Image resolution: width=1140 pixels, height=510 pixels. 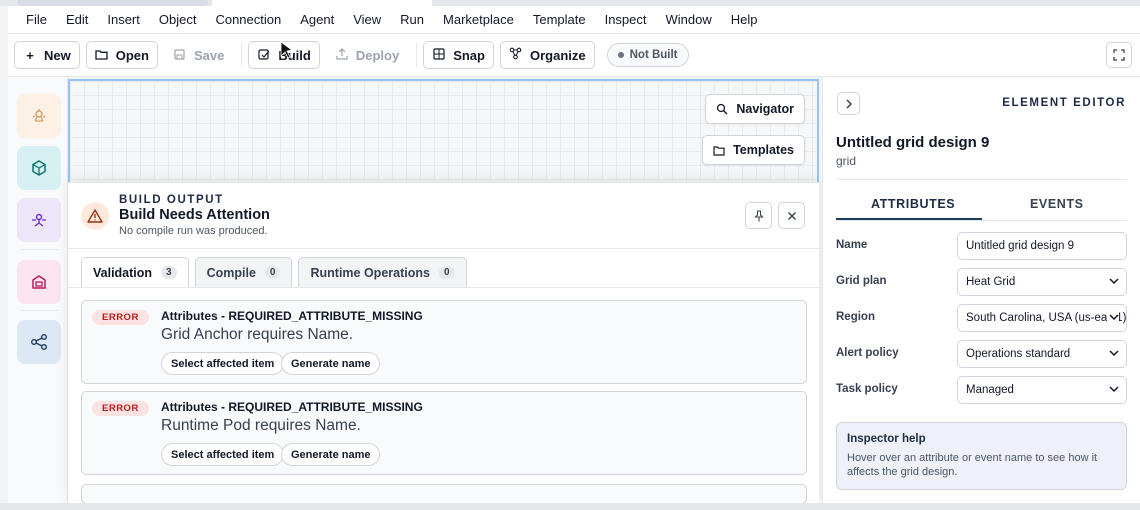 I want to click on tab-validation-count: 3, so click(x=169, y=272).